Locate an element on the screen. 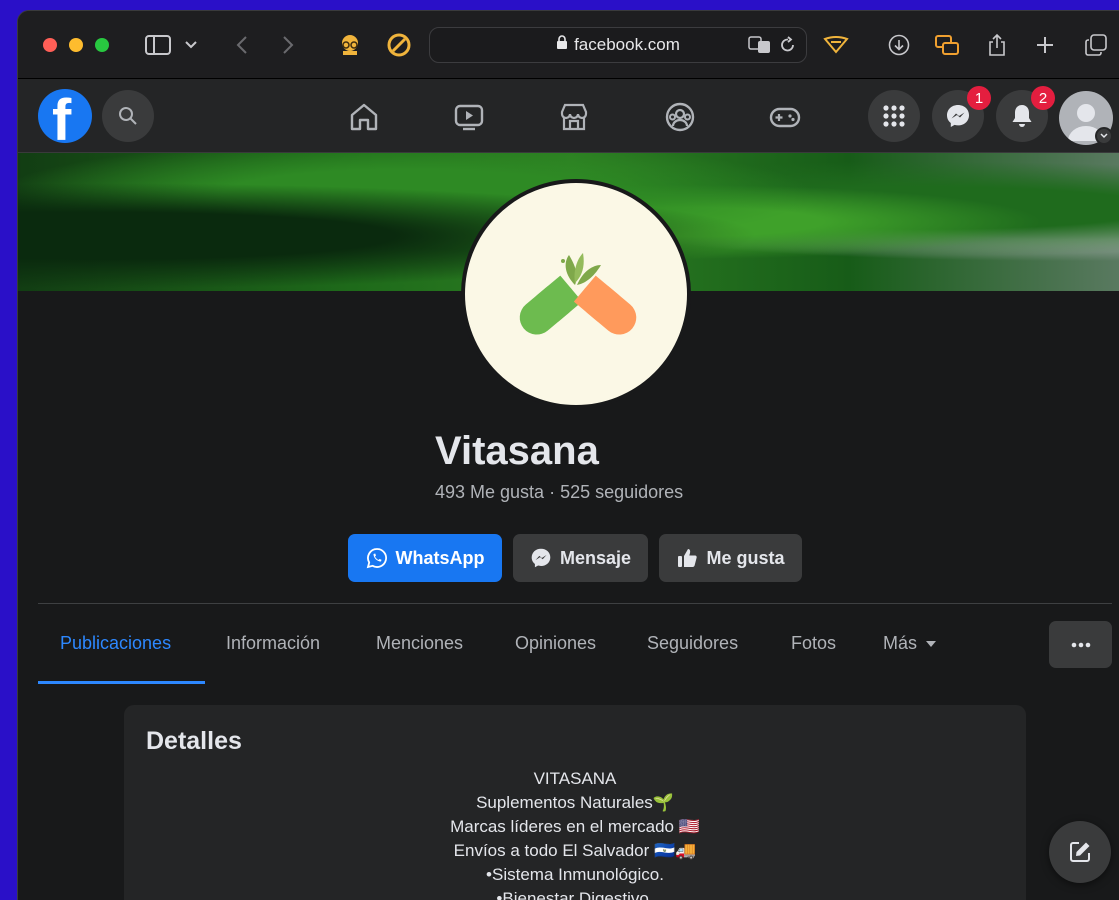 The height and width of the screenshot is (900, 1119). sidebar-toggle-icon is located at coordinates (158, 45).